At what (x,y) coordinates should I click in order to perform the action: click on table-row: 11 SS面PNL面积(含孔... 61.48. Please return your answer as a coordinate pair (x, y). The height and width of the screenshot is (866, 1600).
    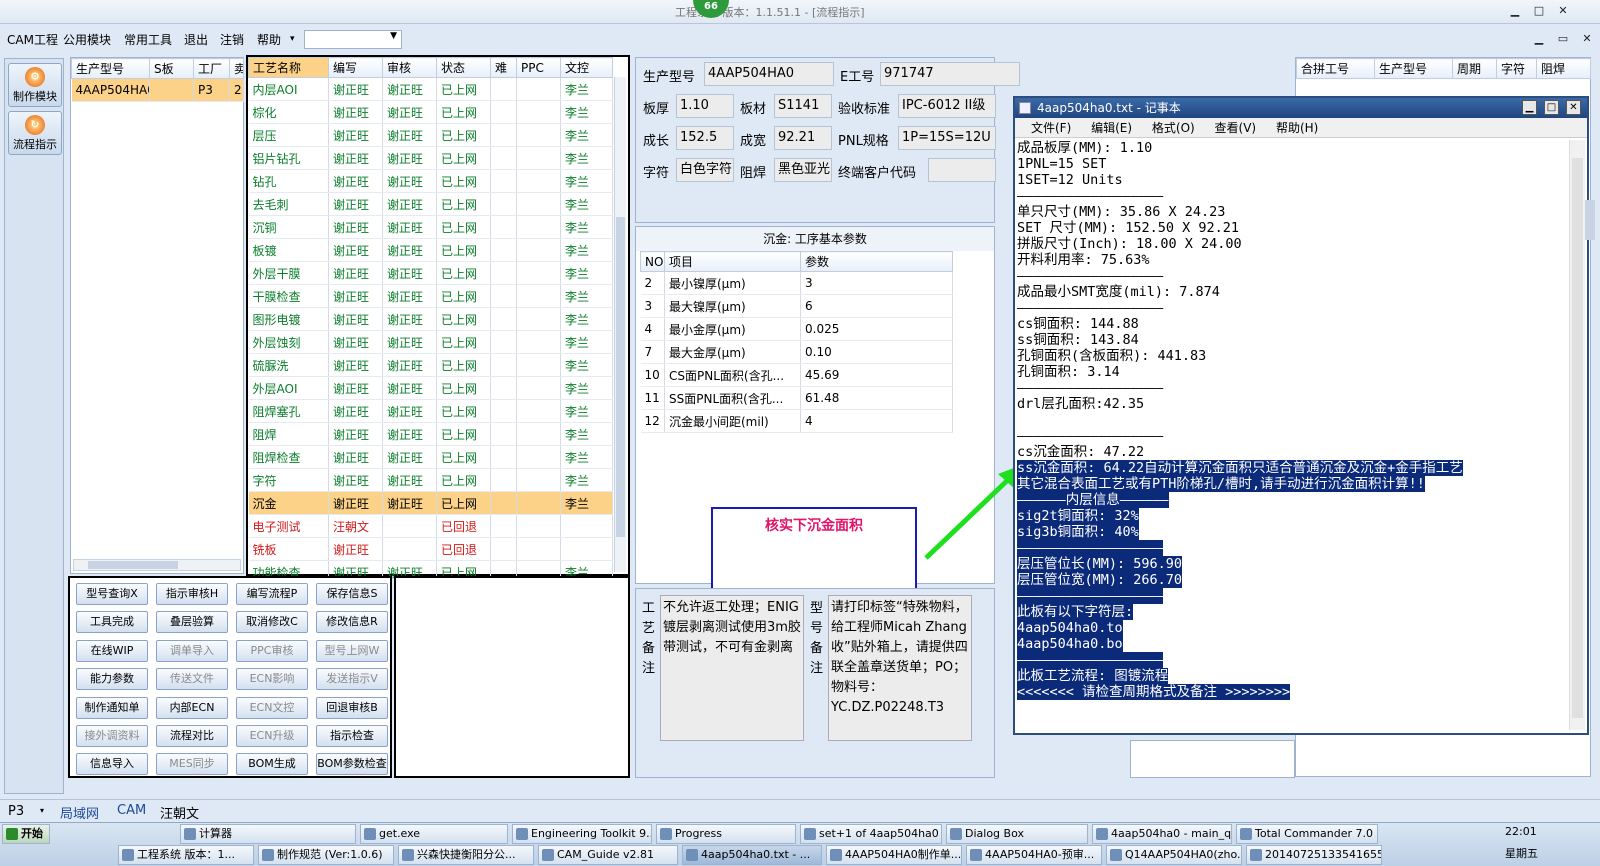
    Looking at the image, I should click on (796, 398).